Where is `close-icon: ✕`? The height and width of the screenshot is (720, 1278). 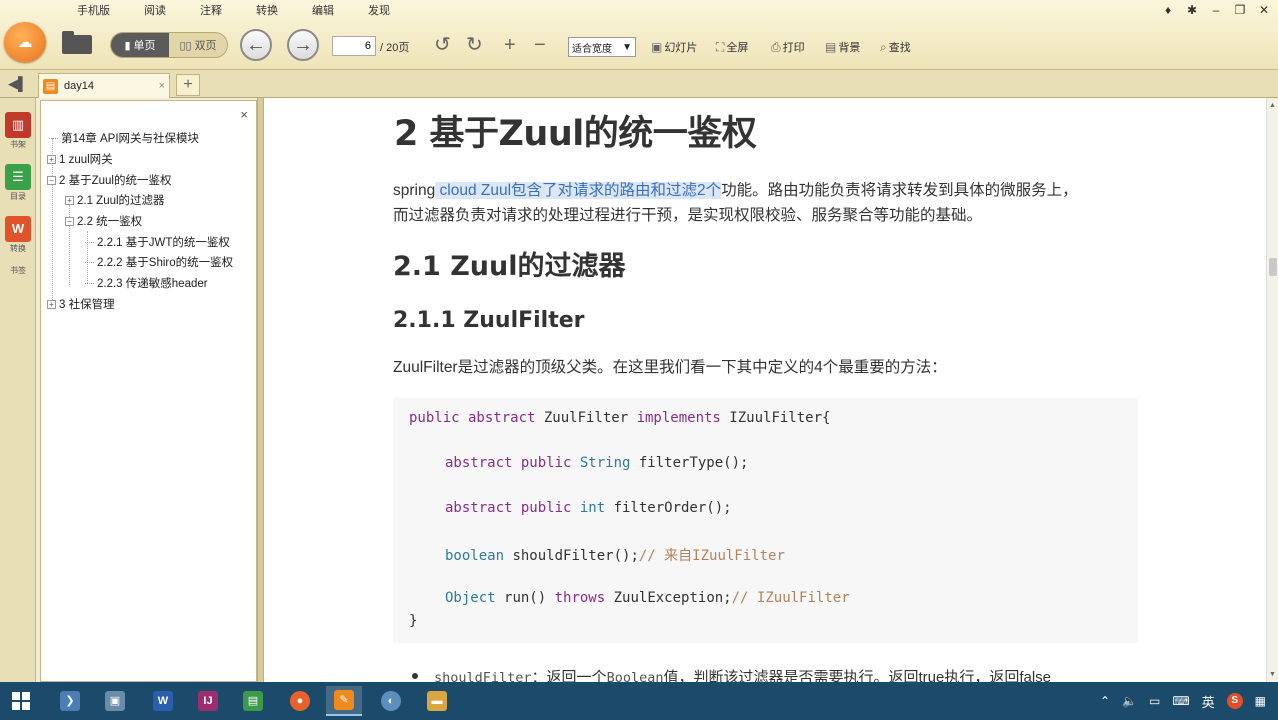
close-icon: ✕ is located at coordinates (1264, 10).